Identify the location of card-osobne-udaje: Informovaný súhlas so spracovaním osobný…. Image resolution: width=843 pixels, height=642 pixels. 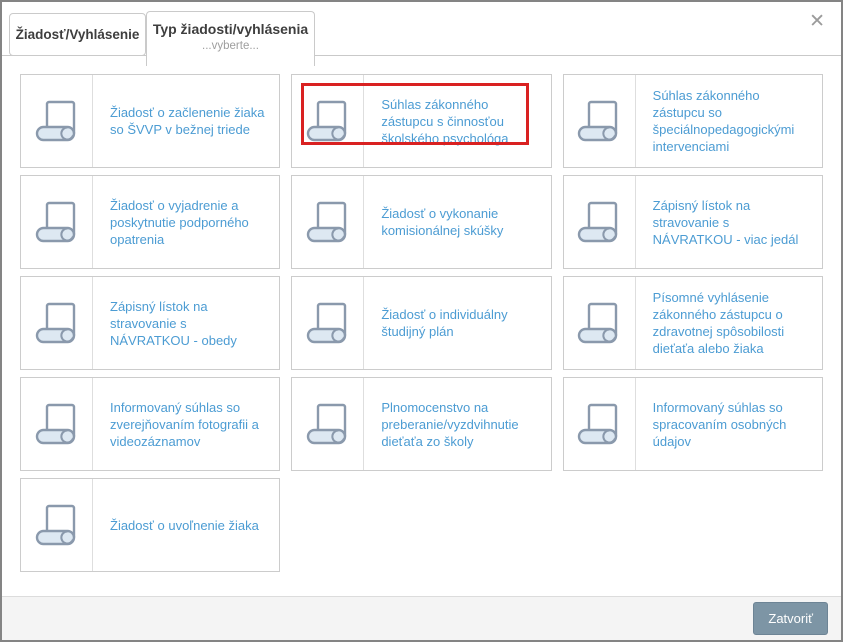
(692, 424).